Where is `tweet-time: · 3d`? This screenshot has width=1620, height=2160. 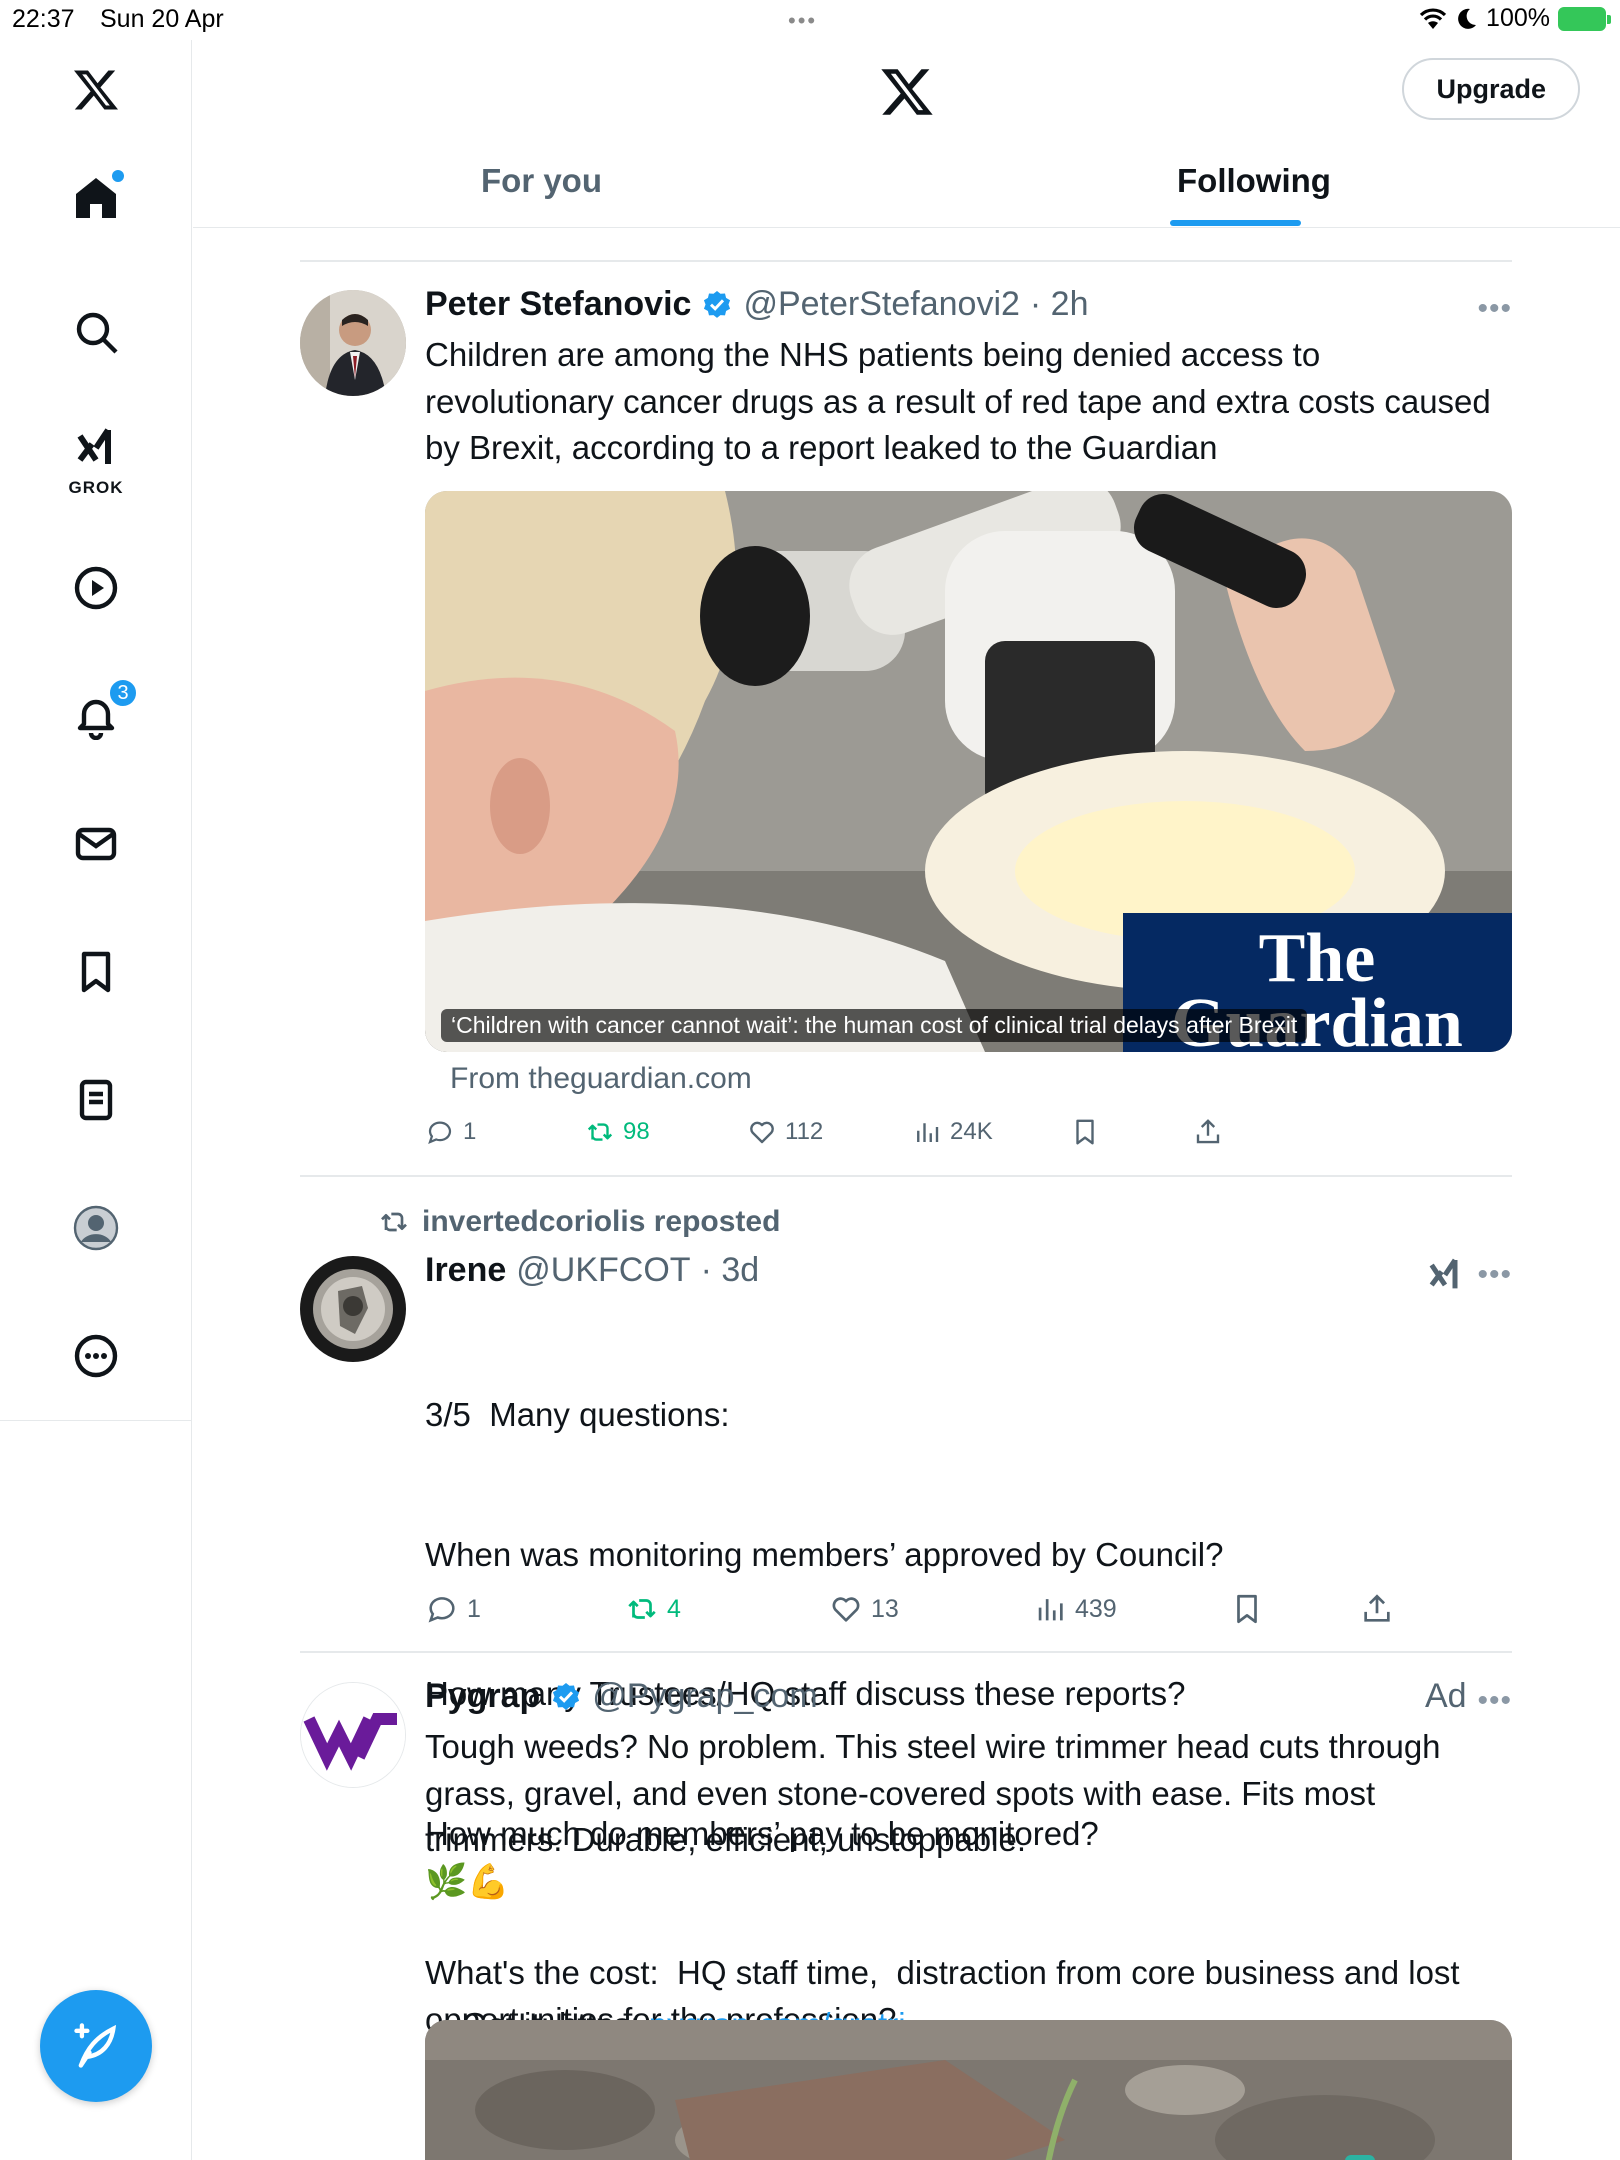
tweet-time: · 3d is located at coordinates (730, 1270).